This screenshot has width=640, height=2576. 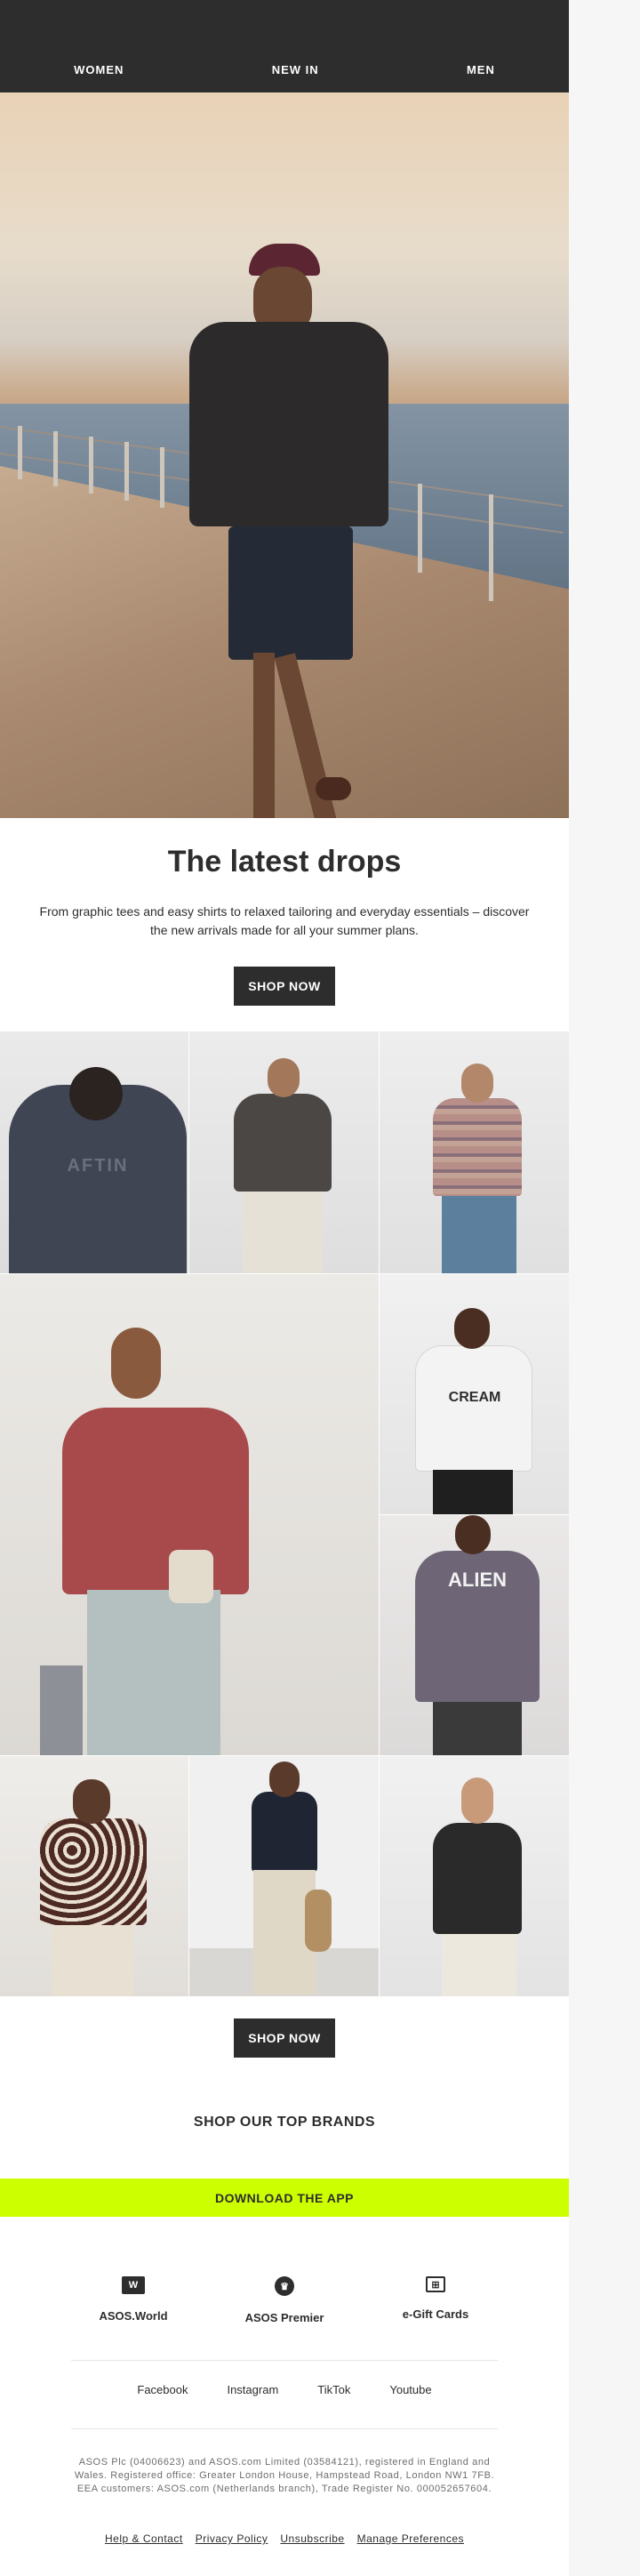 What do you see at coordinates (284, 2198) in the screenshot?
I see `download-app-banner: DOWNLOAD THE APP` at bounding box center [284, 2198].